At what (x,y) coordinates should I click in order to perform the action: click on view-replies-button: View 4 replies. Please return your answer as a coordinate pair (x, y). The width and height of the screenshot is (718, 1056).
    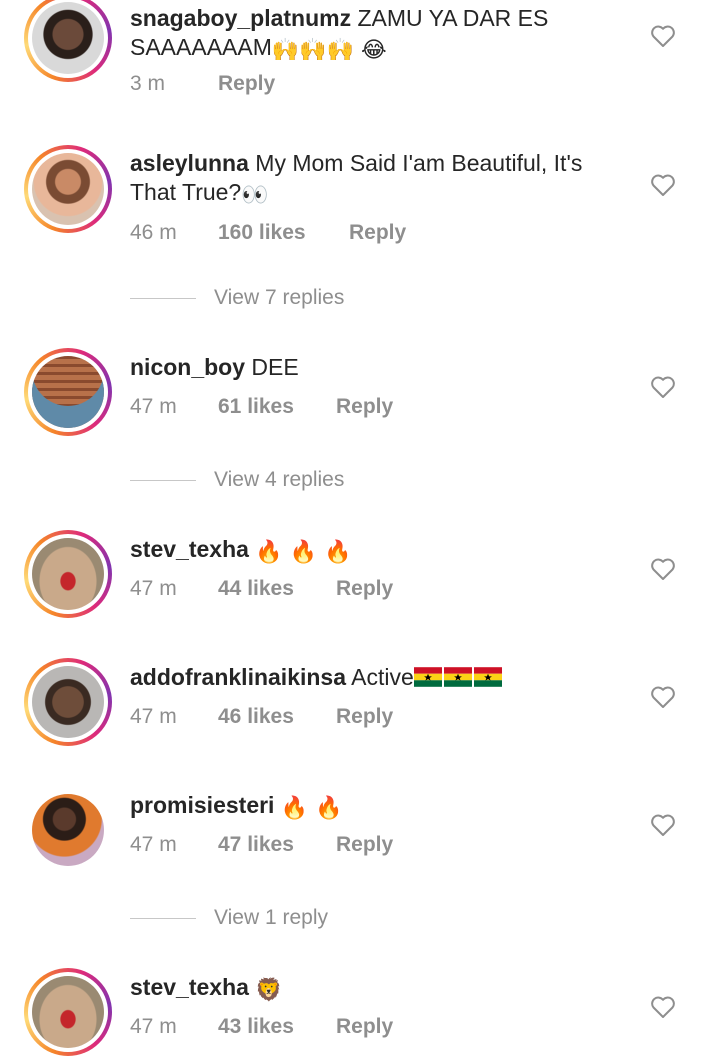
    Looking at the image, I should click on (237, 480).